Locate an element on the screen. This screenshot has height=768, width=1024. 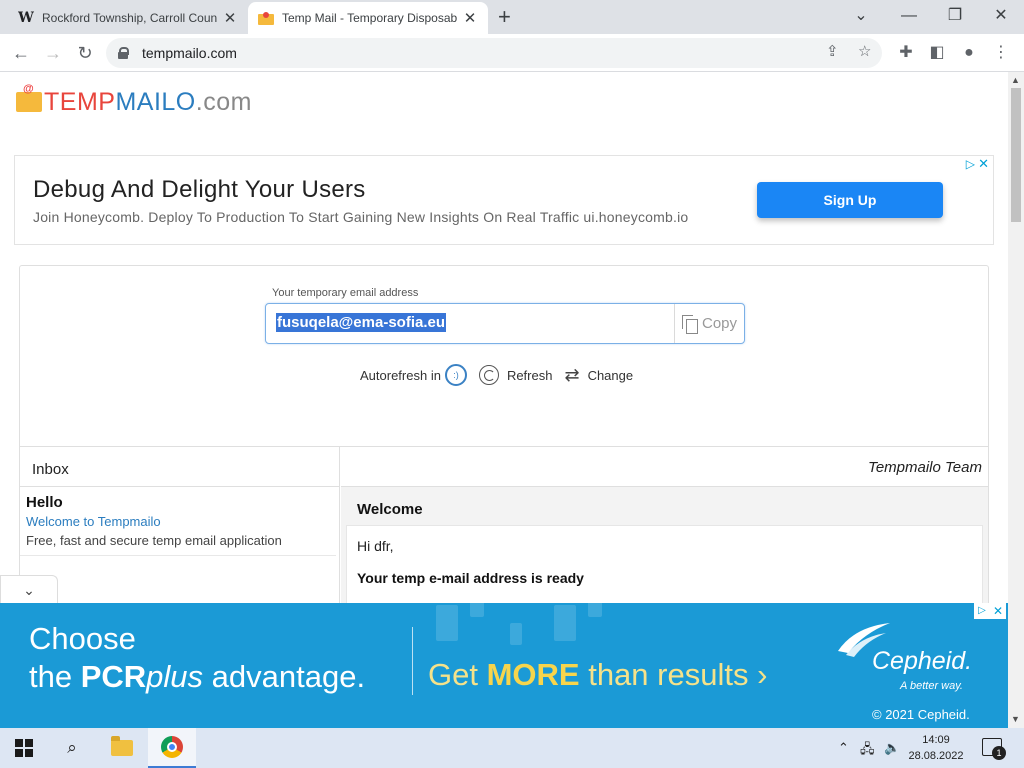
message-greeting: Hi dfr, is located at coordinates (375, 546).